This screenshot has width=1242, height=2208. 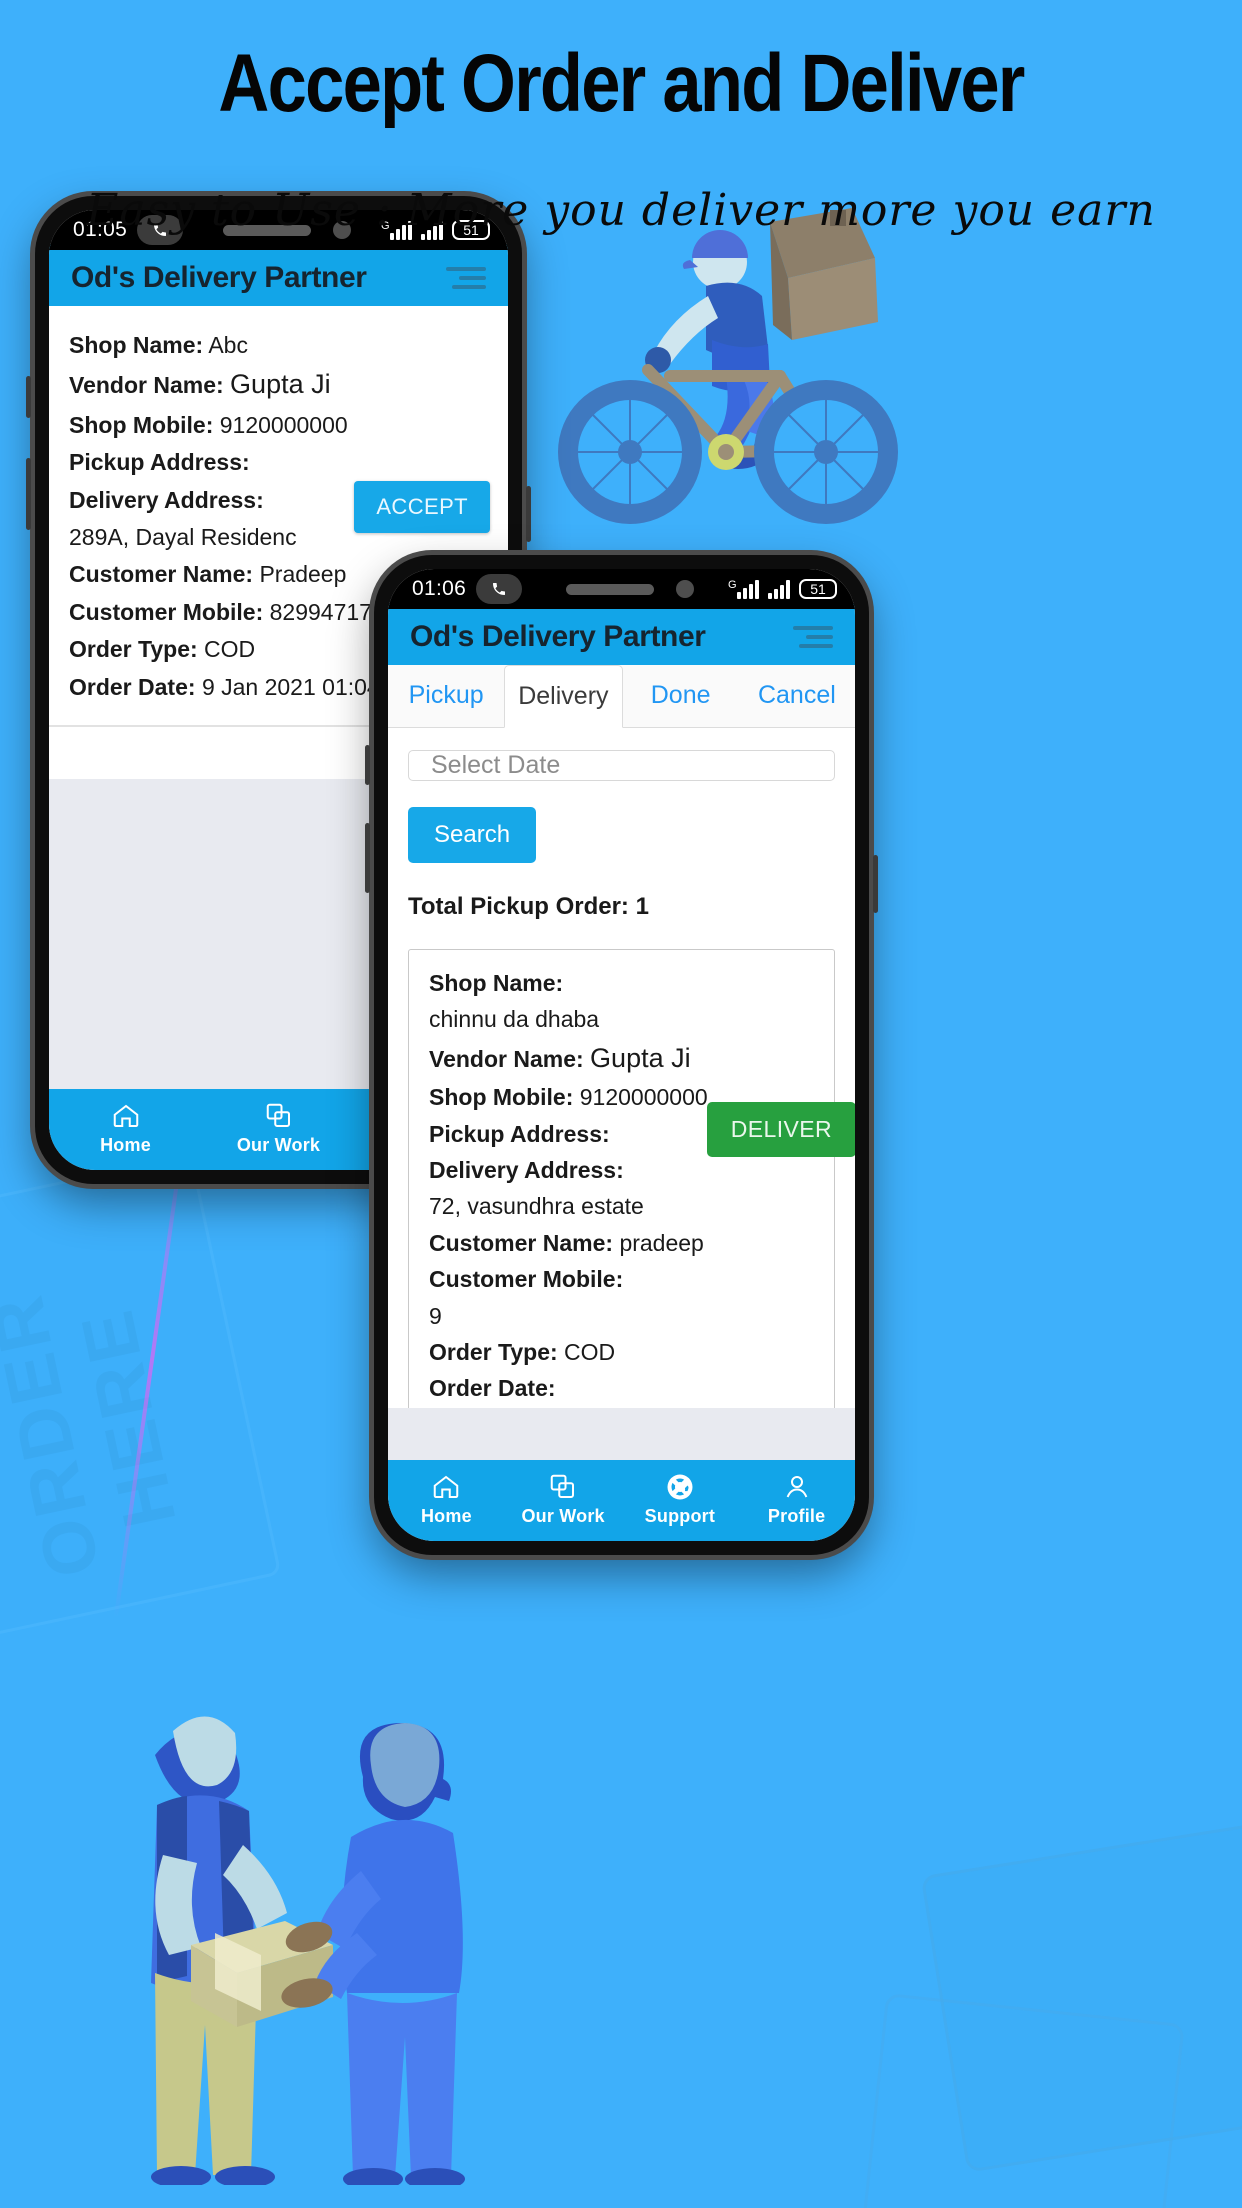 What do you see at coordinates (183, 537) in the screenshot?
I see `order-field-value: 289A, Dayal Residenc` at bounding box center [183, 537].